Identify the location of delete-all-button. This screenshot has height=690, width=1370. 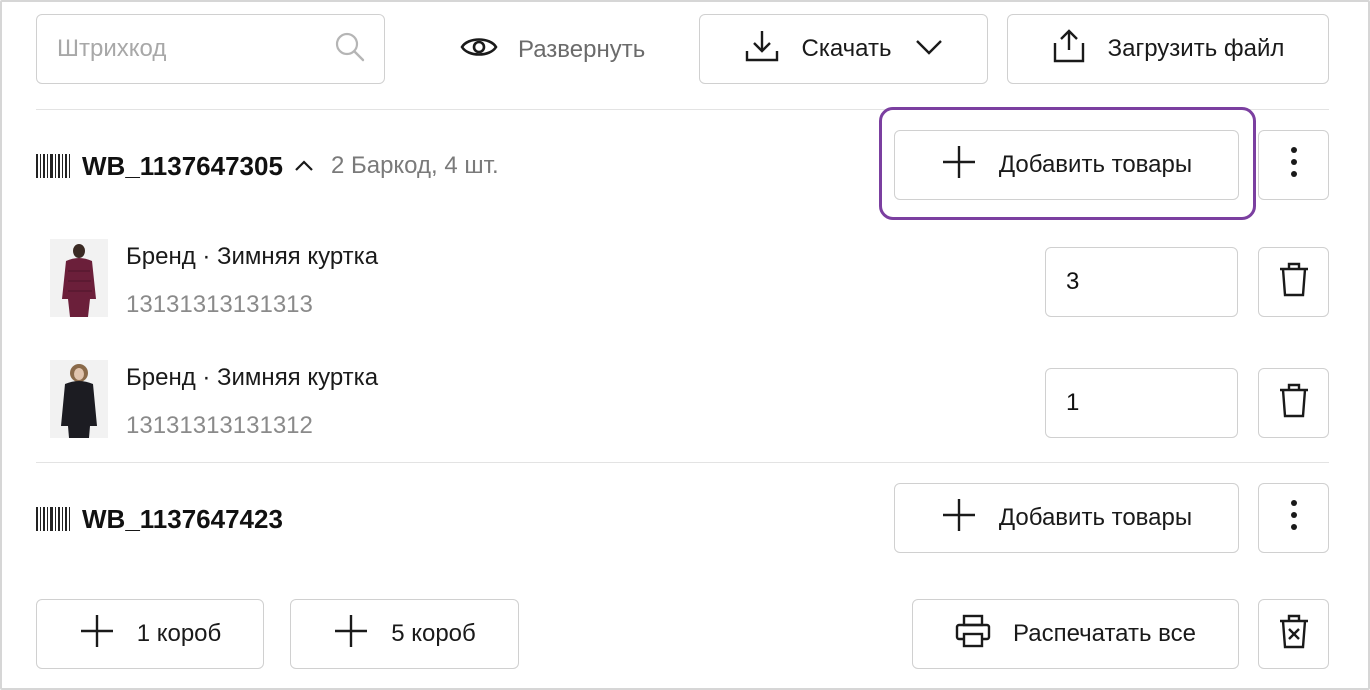
(1293, 634).